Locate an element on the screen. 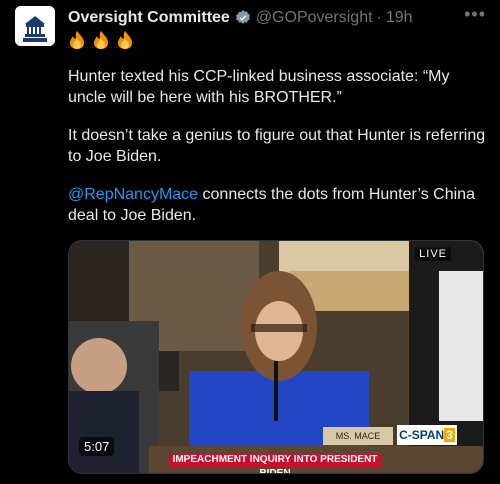 This screenshot has width=500, height=484. name-placard: MS. MACE is located at coordinates (358, 436).